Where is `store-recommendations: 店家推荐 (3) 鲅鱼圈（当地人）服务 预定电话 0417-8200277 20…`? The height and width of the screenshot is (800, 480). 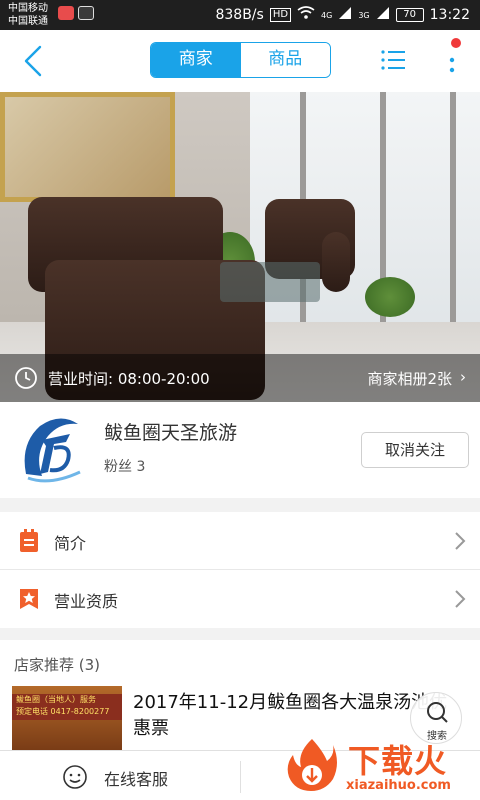 store-recommendations: 店家推荐 (3) 鲅鱼圈（当地人）服务 预定电话 0417-8200277 20… is located at coordinates (240, 695).